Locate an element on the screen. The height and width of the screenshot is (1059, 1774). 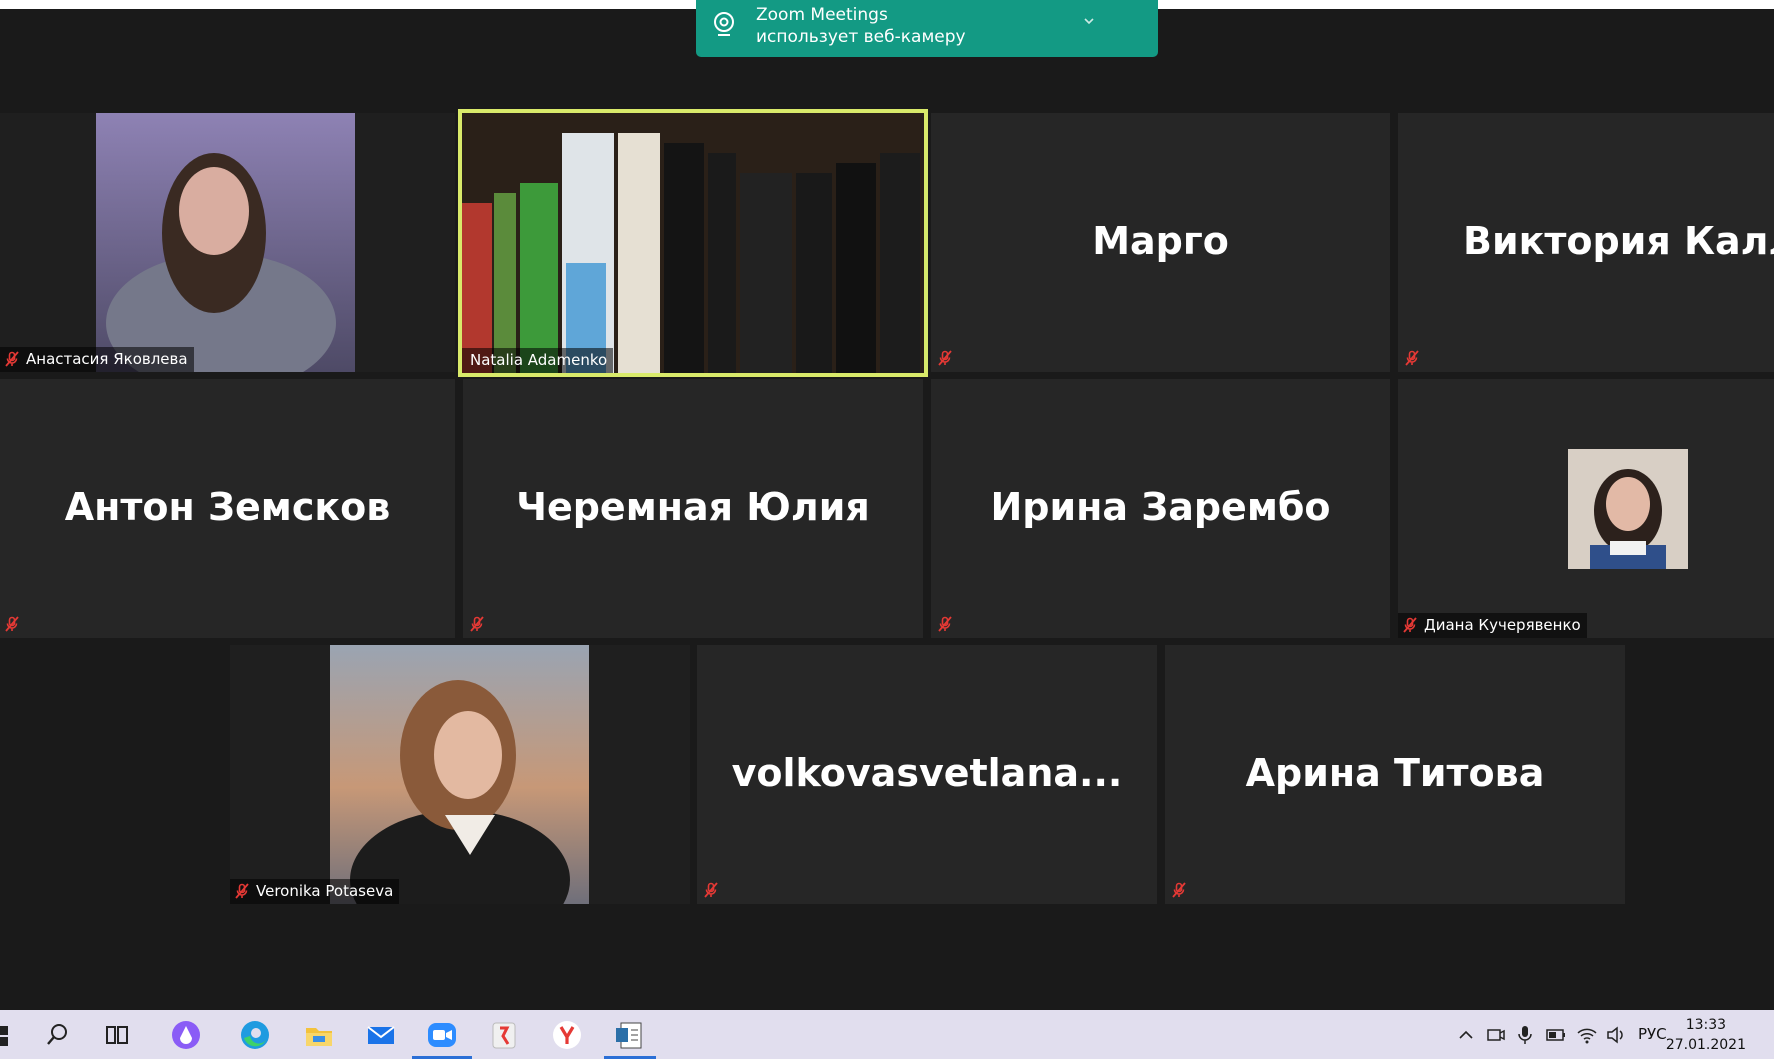
participant-tile-active-speaker: Natalia Adamenko is located at coordinates (693, 243).